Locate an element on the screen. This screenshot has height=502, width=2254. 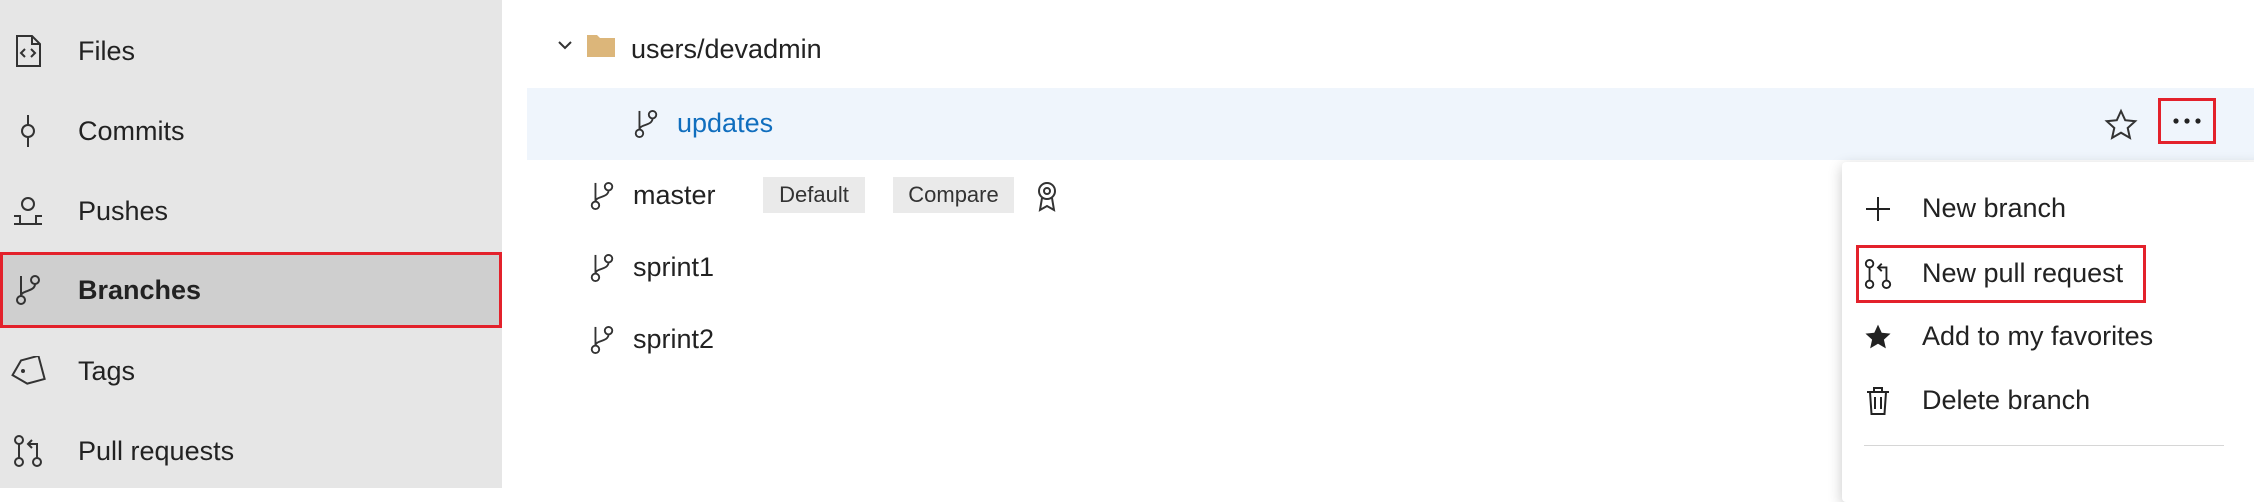
branch-link-updates: updates is located at coordinates (725, 123).